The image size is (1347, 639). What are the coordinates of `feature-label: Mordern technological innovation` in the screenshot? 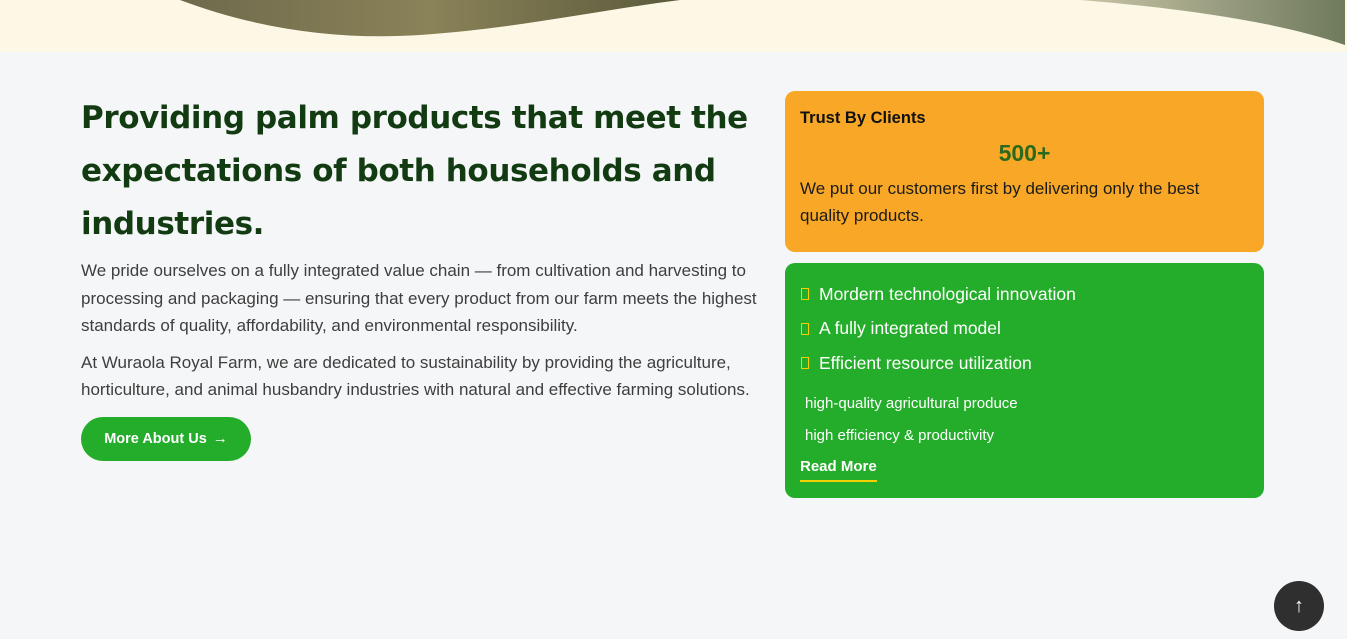 It's located at (947, 293).